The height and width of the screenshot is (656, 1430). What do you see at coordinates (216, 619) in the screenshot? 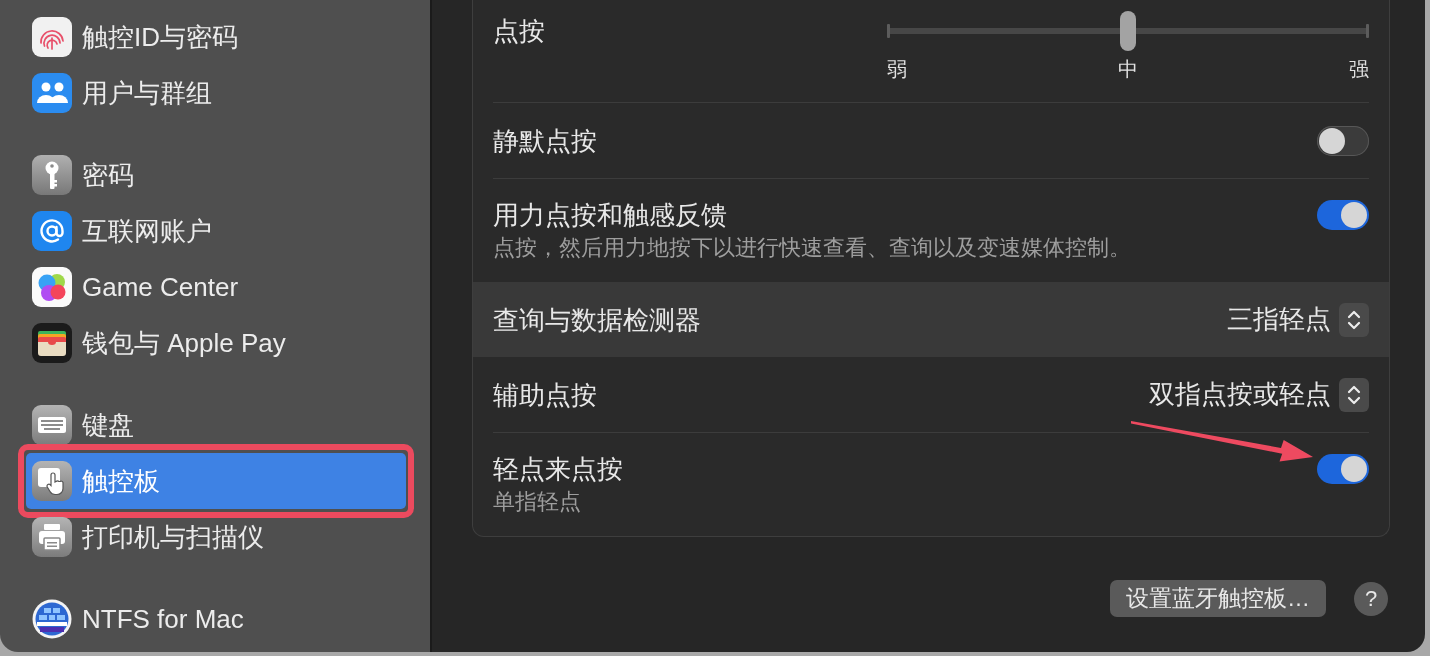
I see `sidebar-item: NTFS for Mac` at bounding box center [216, 619].